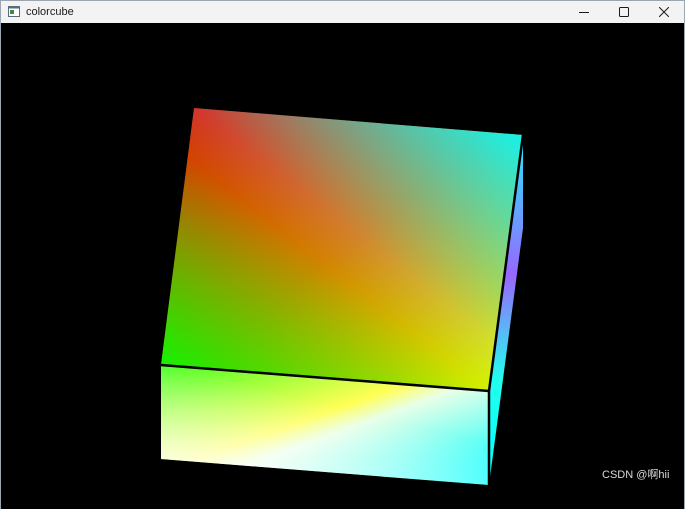 The image size is (685, 509). I want to click on maximize-icon, so click(624, 12).